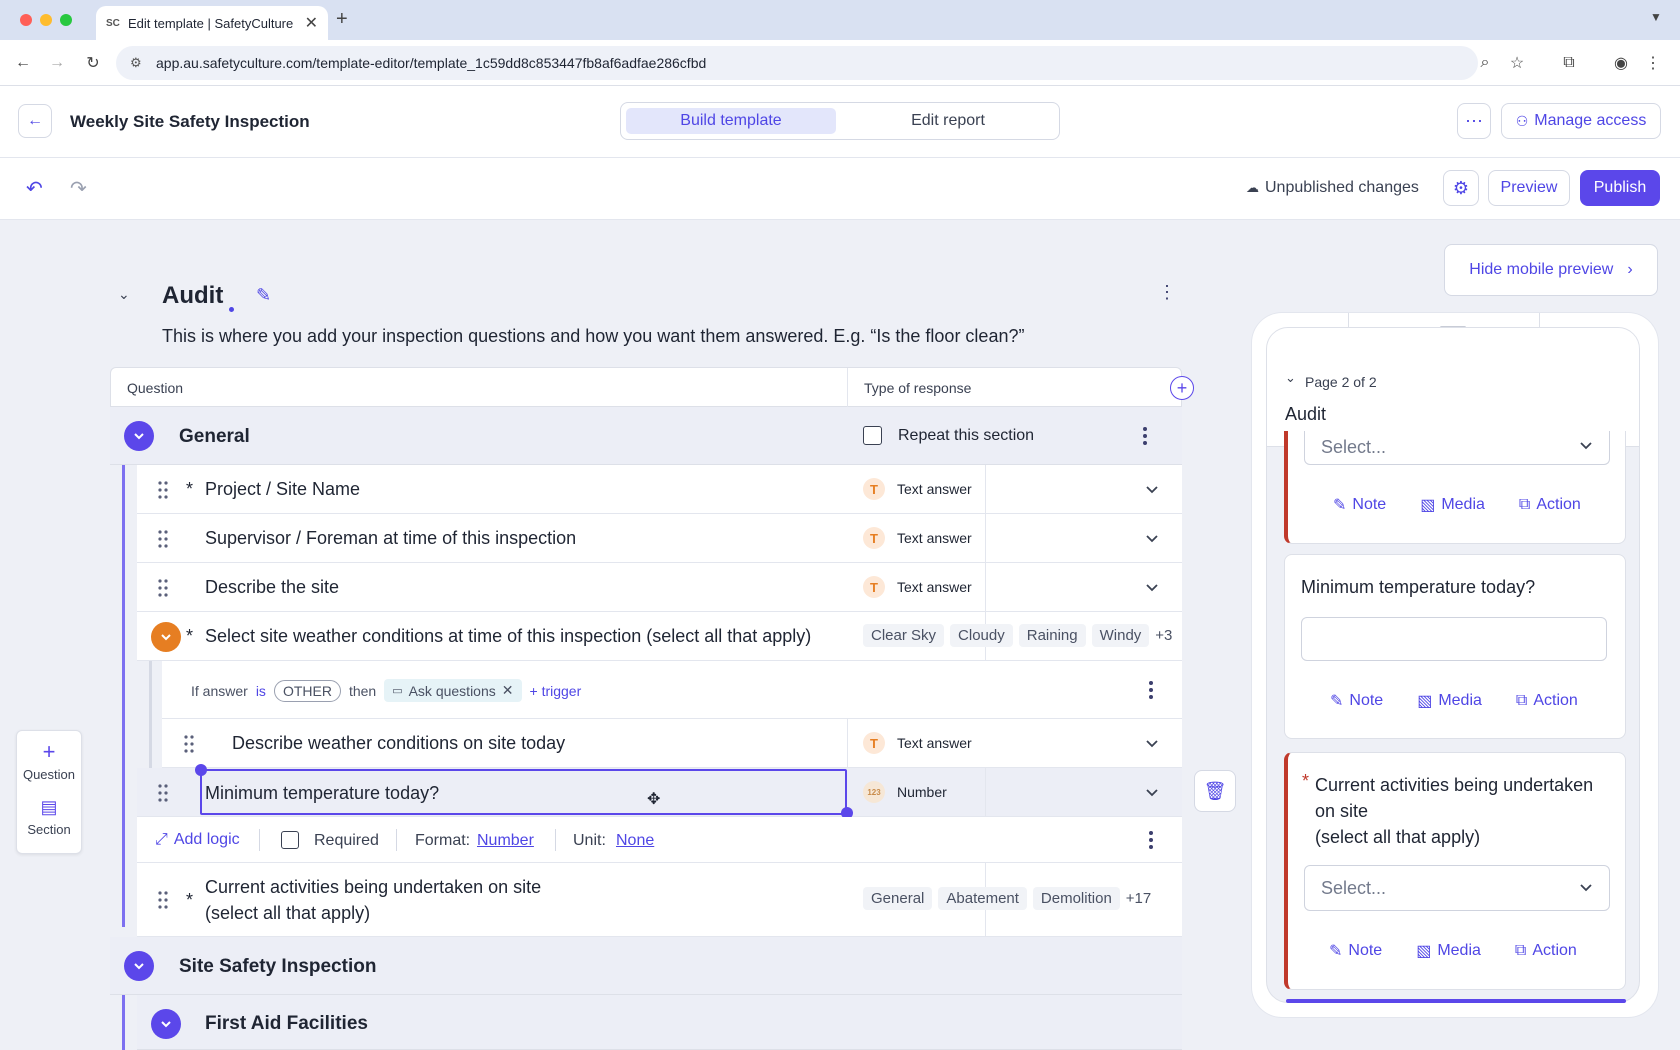 This screenshot has height=1050, width=1680. Describe the element at coordinates (659, 489) in the screenshot. I see `question-row: * Project / Site Name T Text answer` at that location.